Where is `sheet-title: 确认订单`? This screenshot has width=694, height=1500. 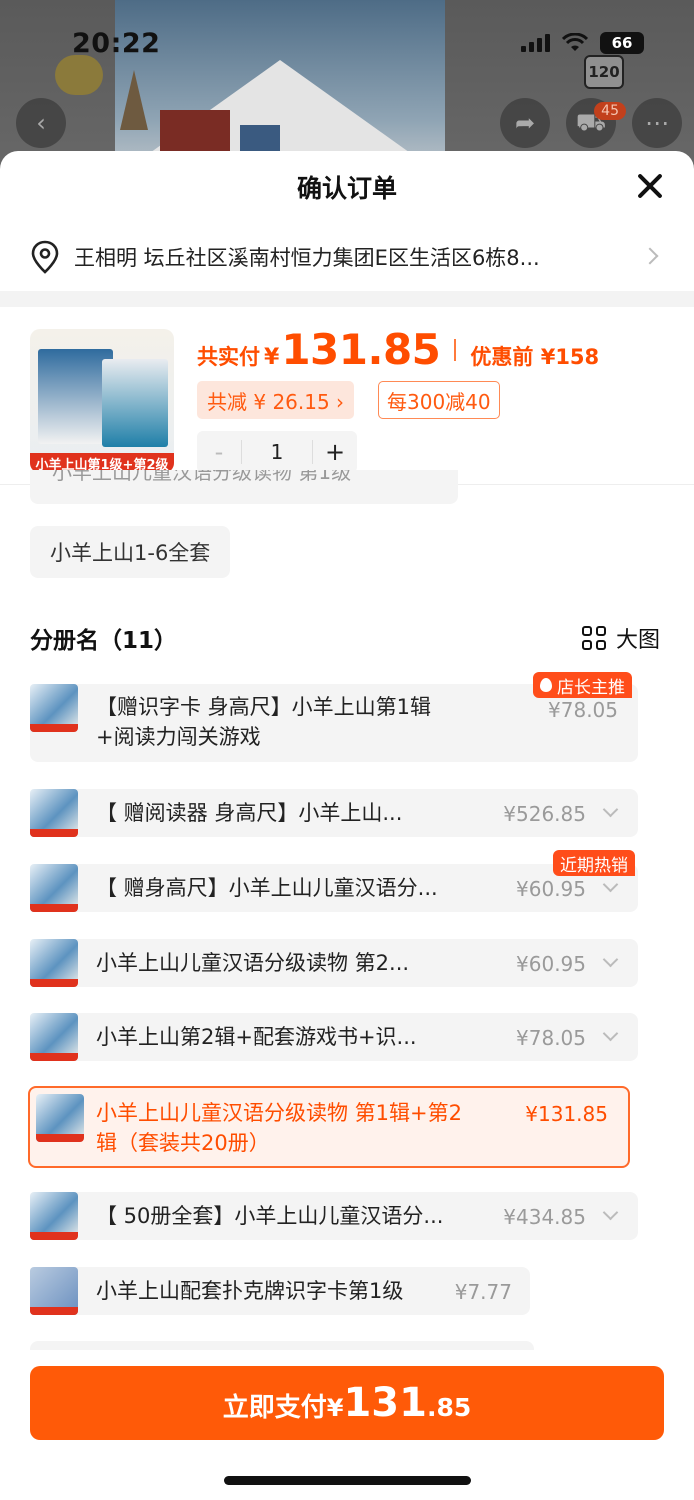 sheet-title: 确认订单 is located at coordinates (346, 188).